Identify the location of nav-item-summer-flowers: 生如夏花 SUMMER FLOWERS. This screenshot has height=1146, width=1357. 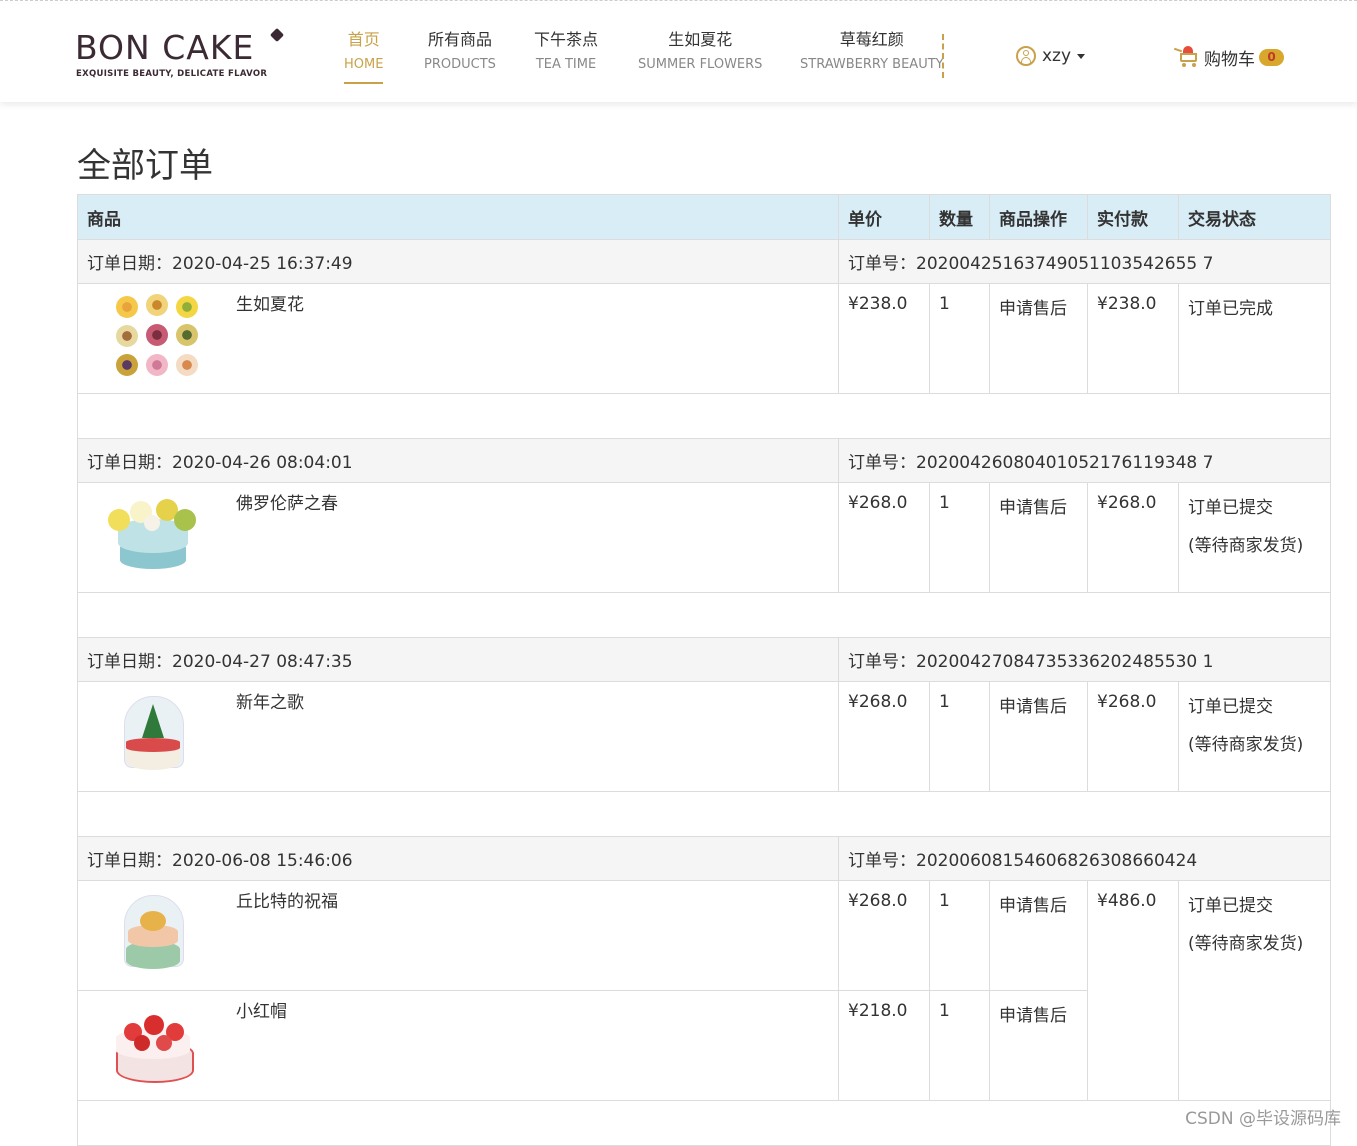
(700, 51).